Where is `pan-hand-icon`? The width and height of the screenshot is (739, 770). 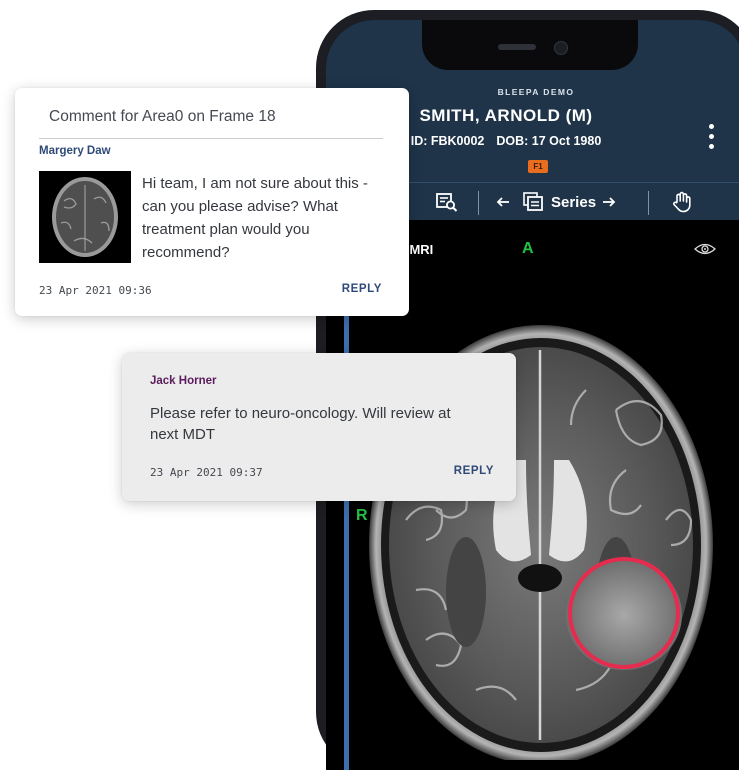
pan-hand-icon is located at coordinates (682, 202).